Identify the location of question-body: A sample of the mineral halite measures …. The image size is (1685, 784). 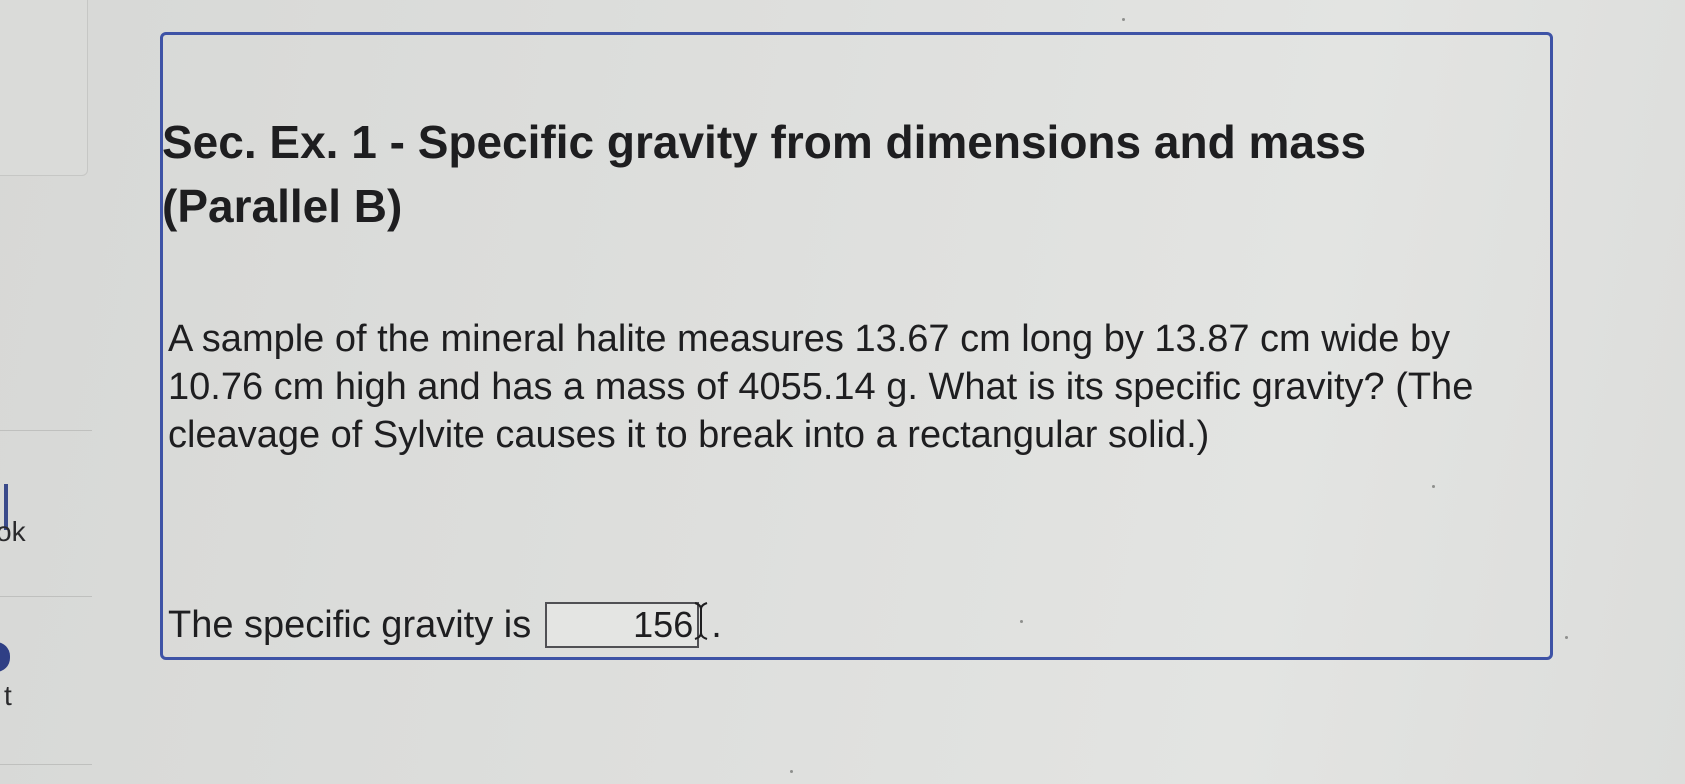
(821, 387).